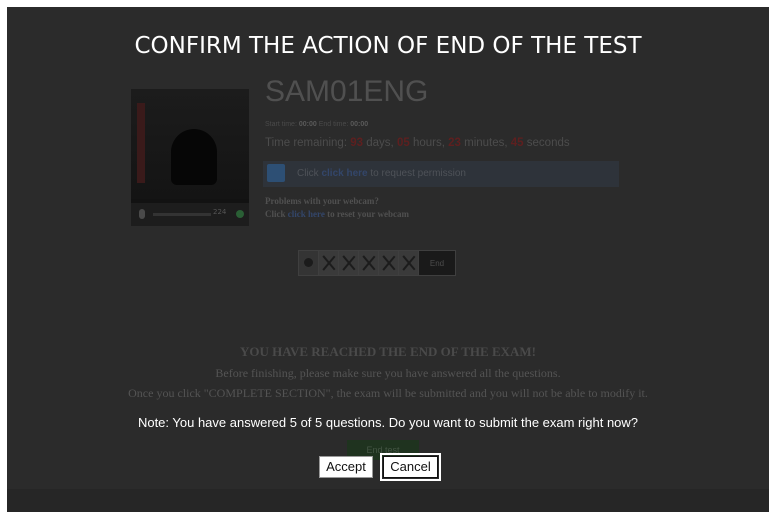  What do you see at coordinates (349, 263) in the screenshot?
I see `question-2-button` at bounding box center [349, 263].